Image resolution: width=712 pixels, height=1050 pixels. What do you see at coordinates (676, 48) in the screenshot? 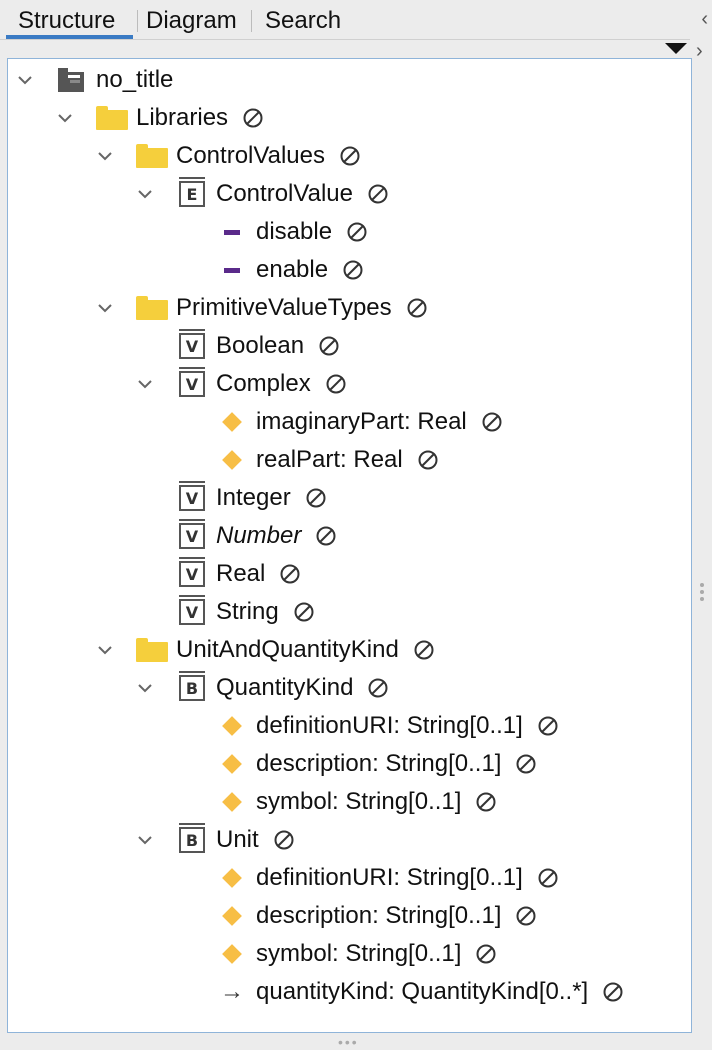
I see `view-menu-dropdown-icon` at bounding box center [676, 48].